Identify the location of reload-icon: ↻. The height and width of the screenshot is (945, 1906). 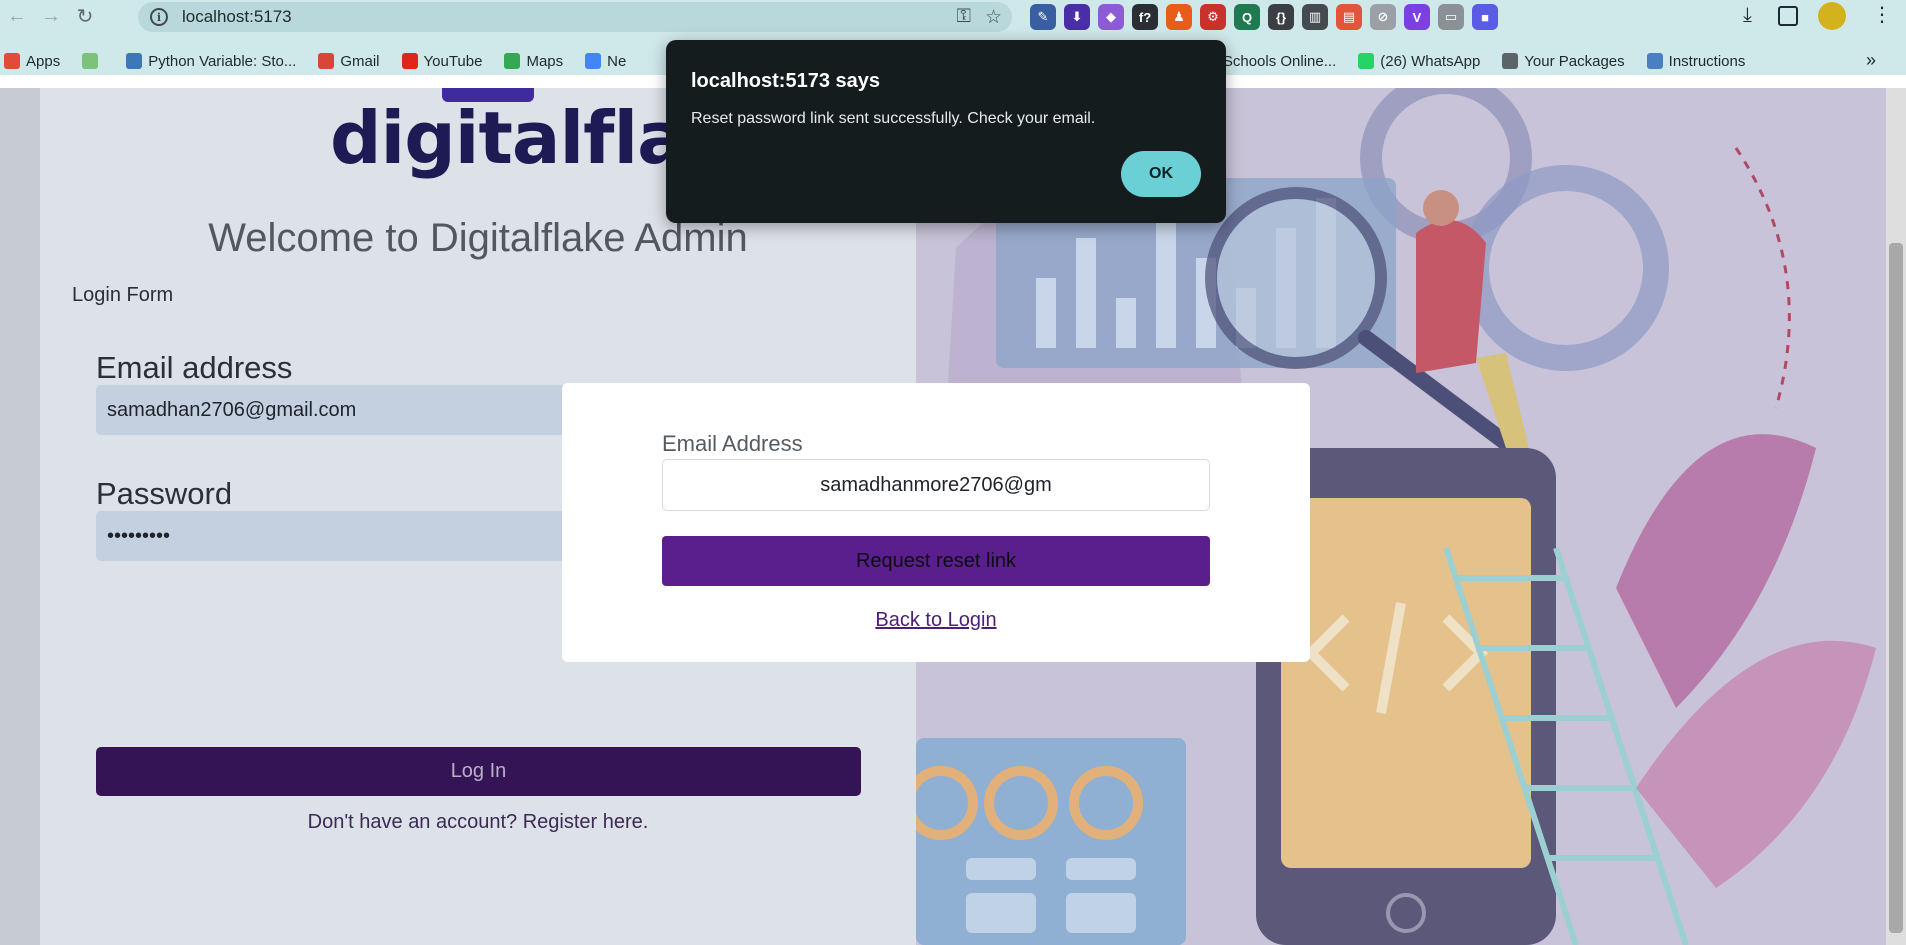
(85, 16).